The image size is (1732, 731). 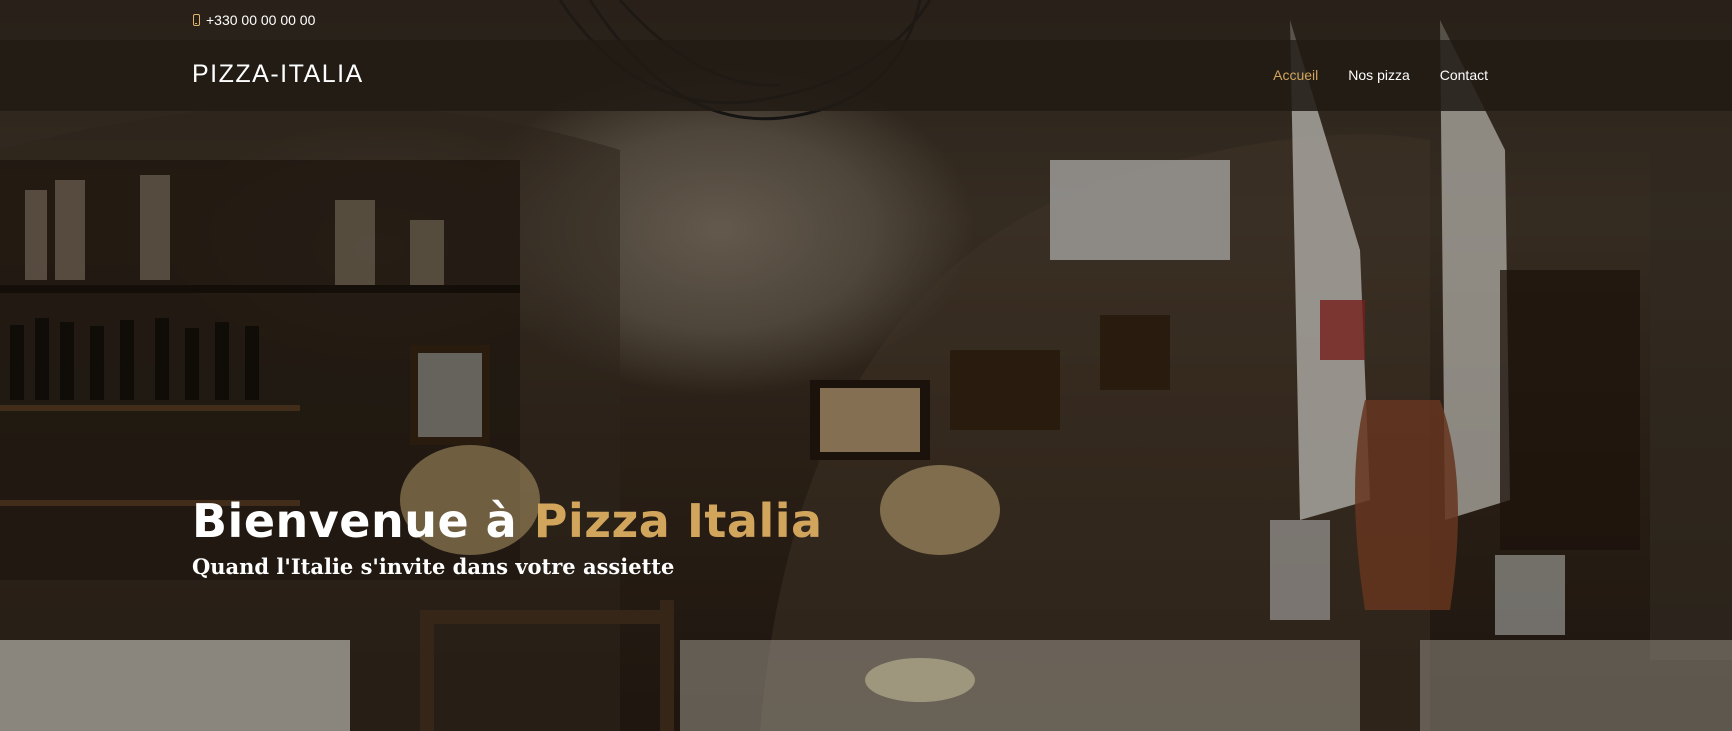 I want to click on nav-link-accueil: Accueil, so click(x=1295, y=75).